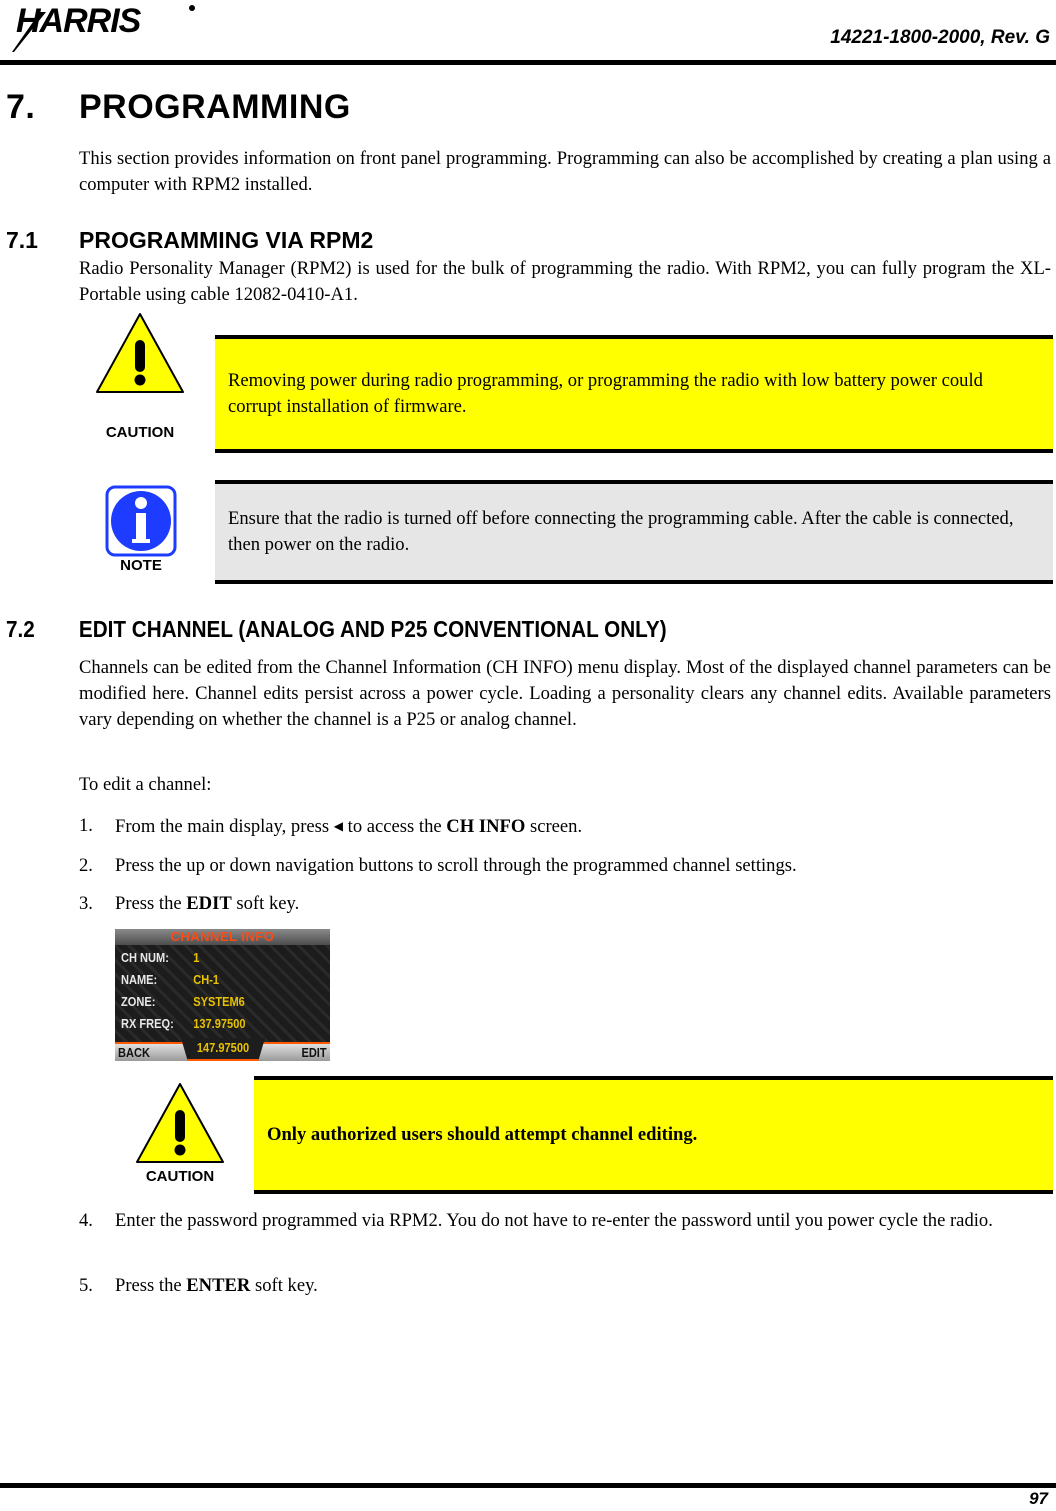 The image size is (1056, 1511). I want to click on section-heading-7: 7. PROGRAMMING, so click(178, 107).